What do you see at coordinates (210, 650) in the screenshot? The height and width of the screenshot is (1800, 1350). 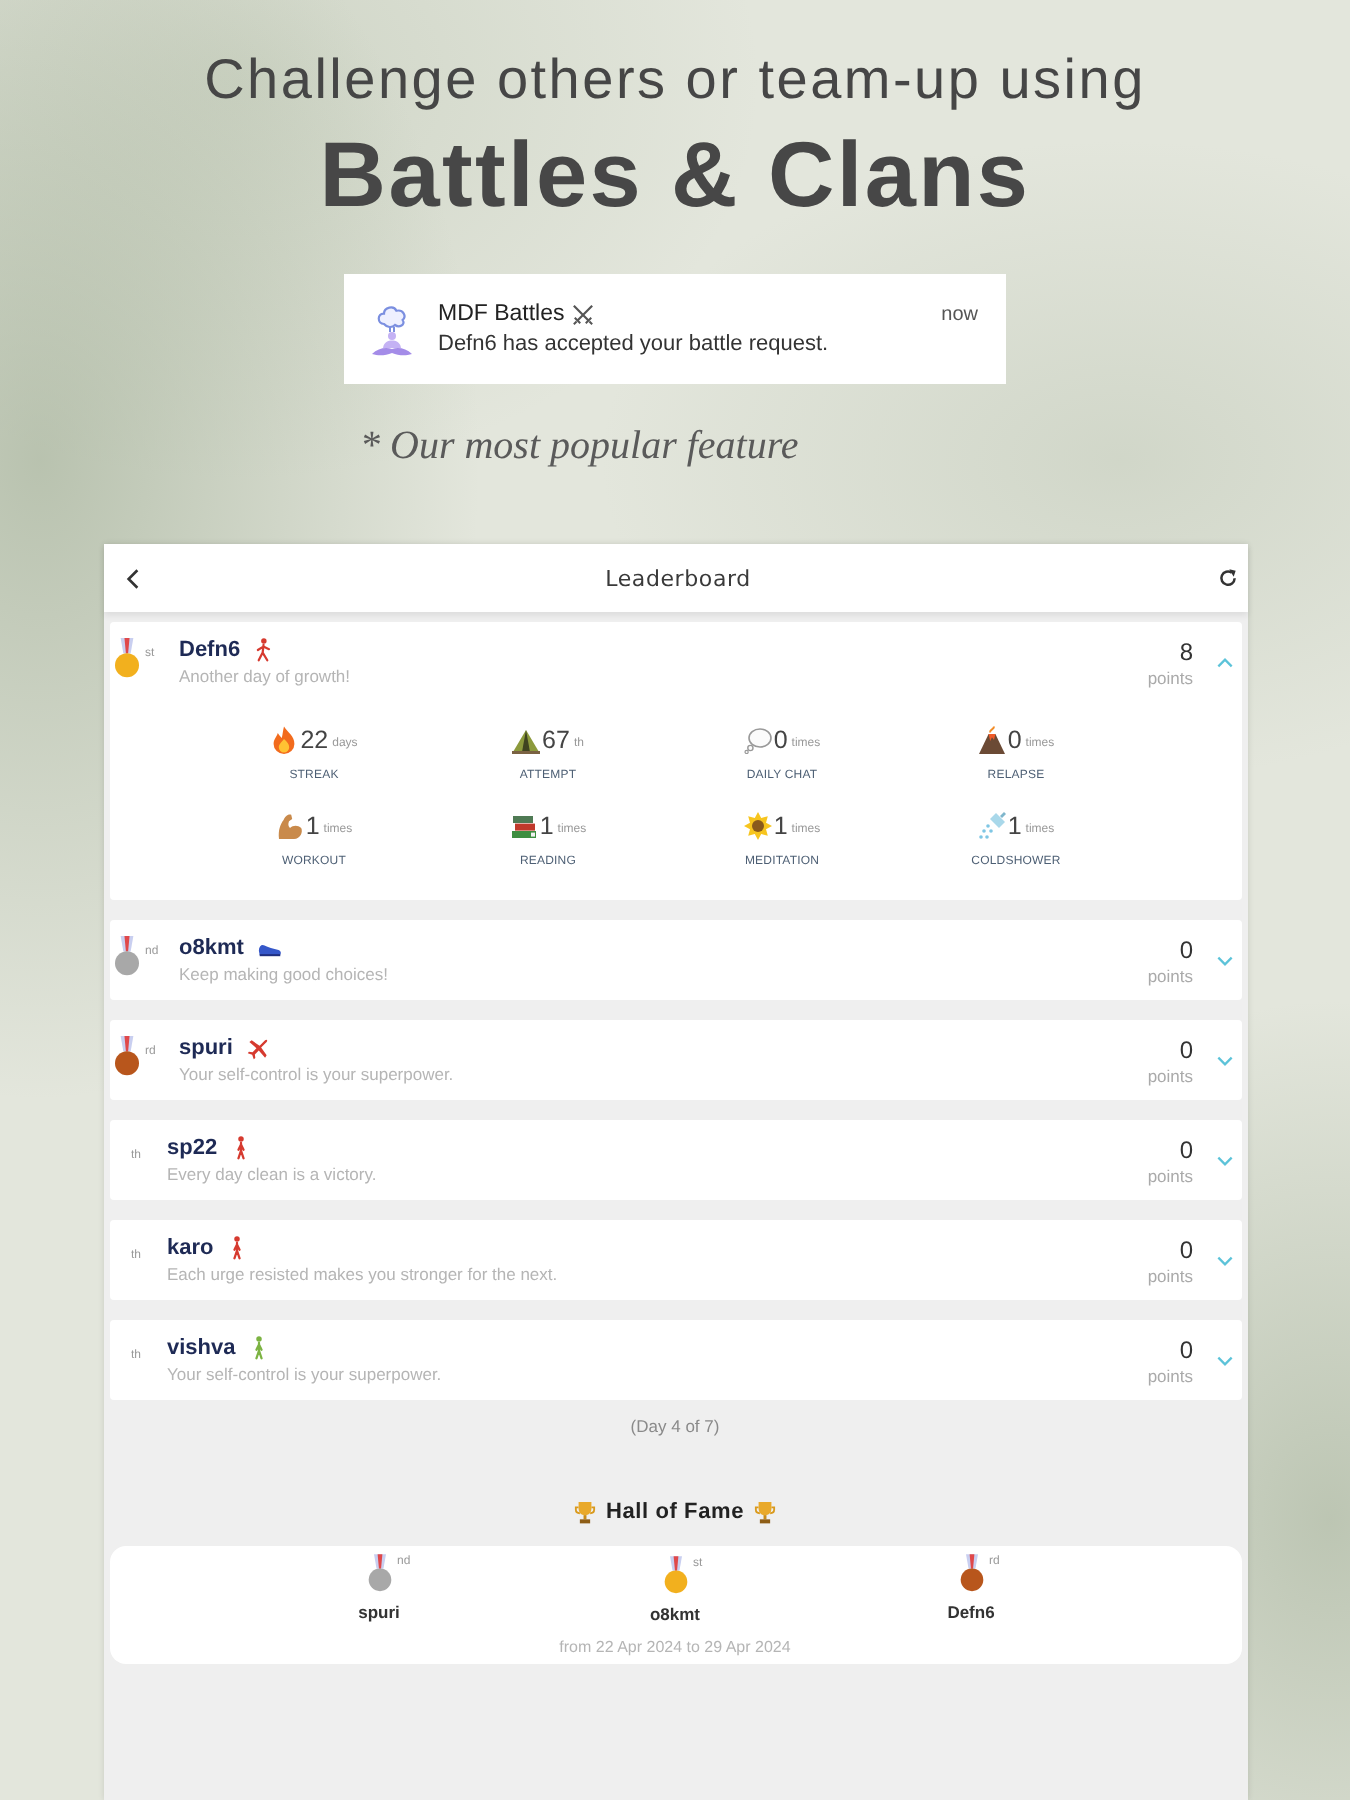 I see `member-name: Defn6` at bounding box center [210, 650].